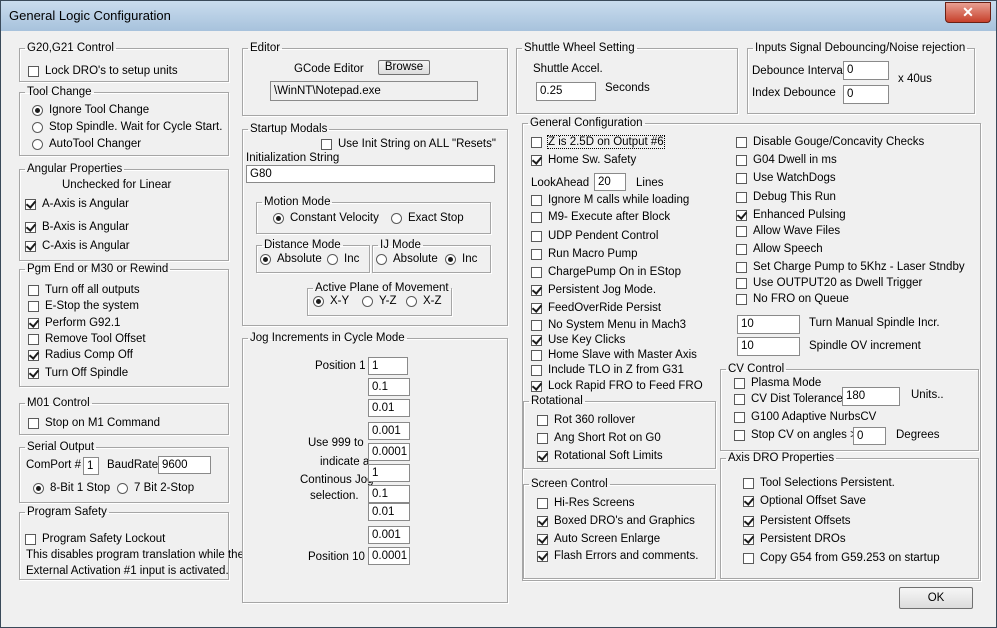 Image resolution: width=997 pixels, height=628 pixels. What do you see at coordinates (80, 355) in the screenshot?
I see `pgmend-checkbox: Radius Comp Off` at bounding box center [80, 355].